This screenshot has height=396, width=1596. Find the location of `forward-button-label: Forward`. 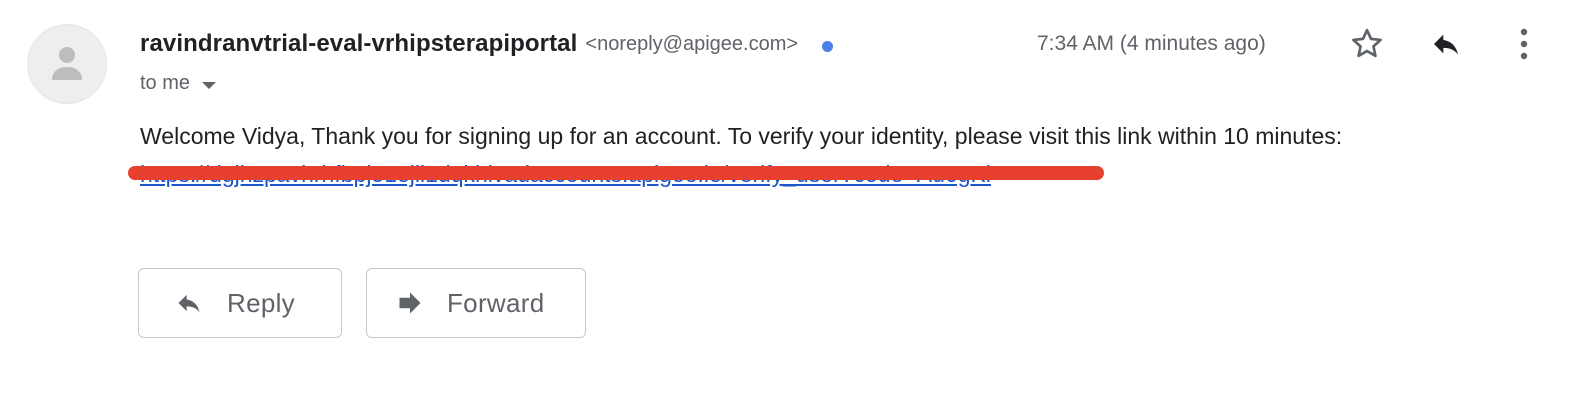

forward-button-label: Forward is located at coordinates (496, 302).